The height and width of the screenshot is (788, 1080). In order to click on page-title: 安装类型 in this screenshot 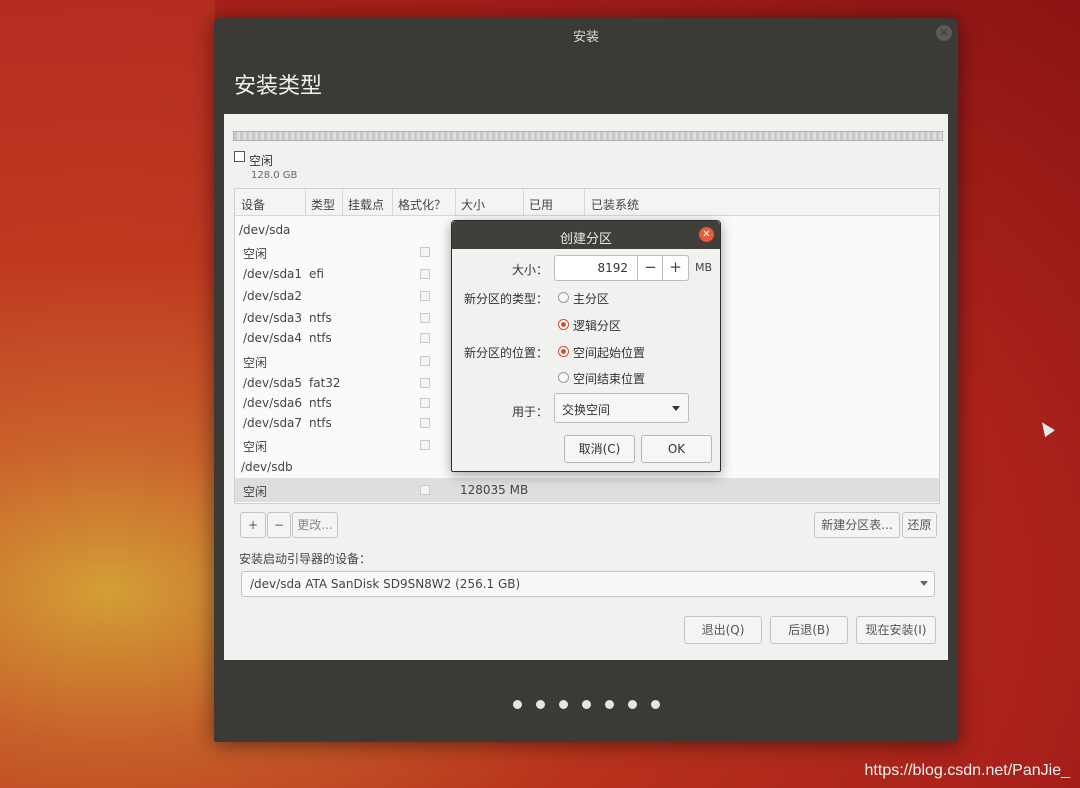, I will do `click(278, 86)`.